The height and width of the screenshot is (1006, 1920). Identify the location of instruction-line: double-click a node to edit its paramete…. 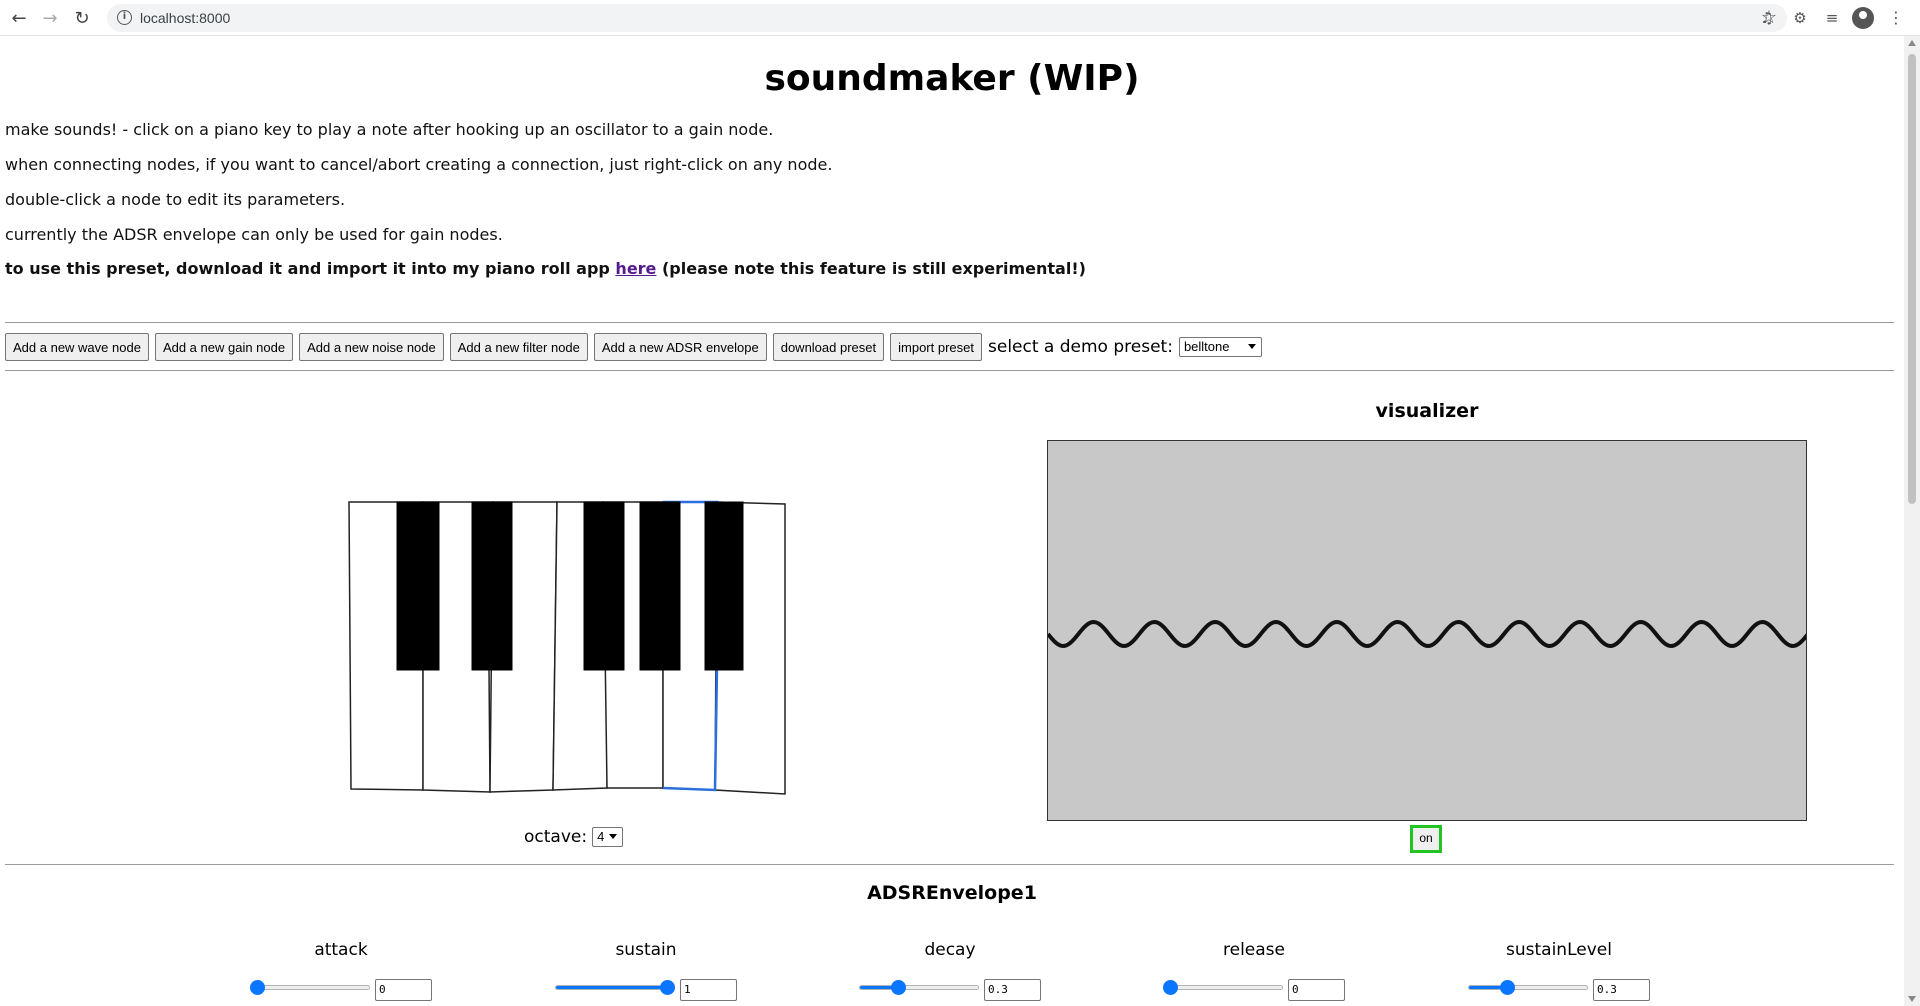
(175, 199).